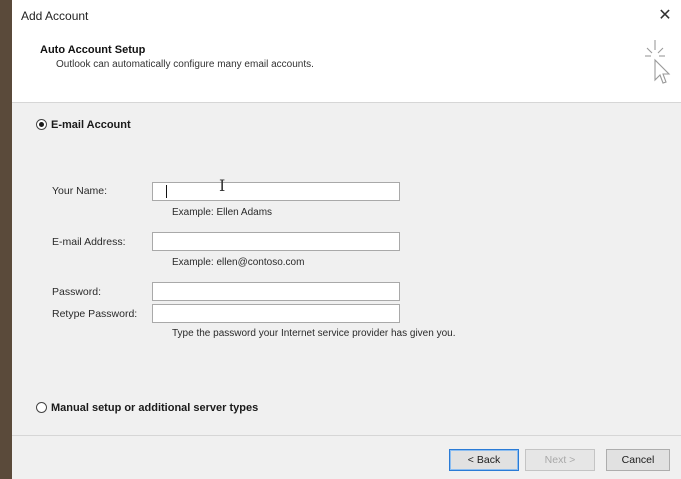  Describe the element at coordinates (222, 212) in the screenshot. I see `your-name-hint: Example: Ellen Adams` at that location.